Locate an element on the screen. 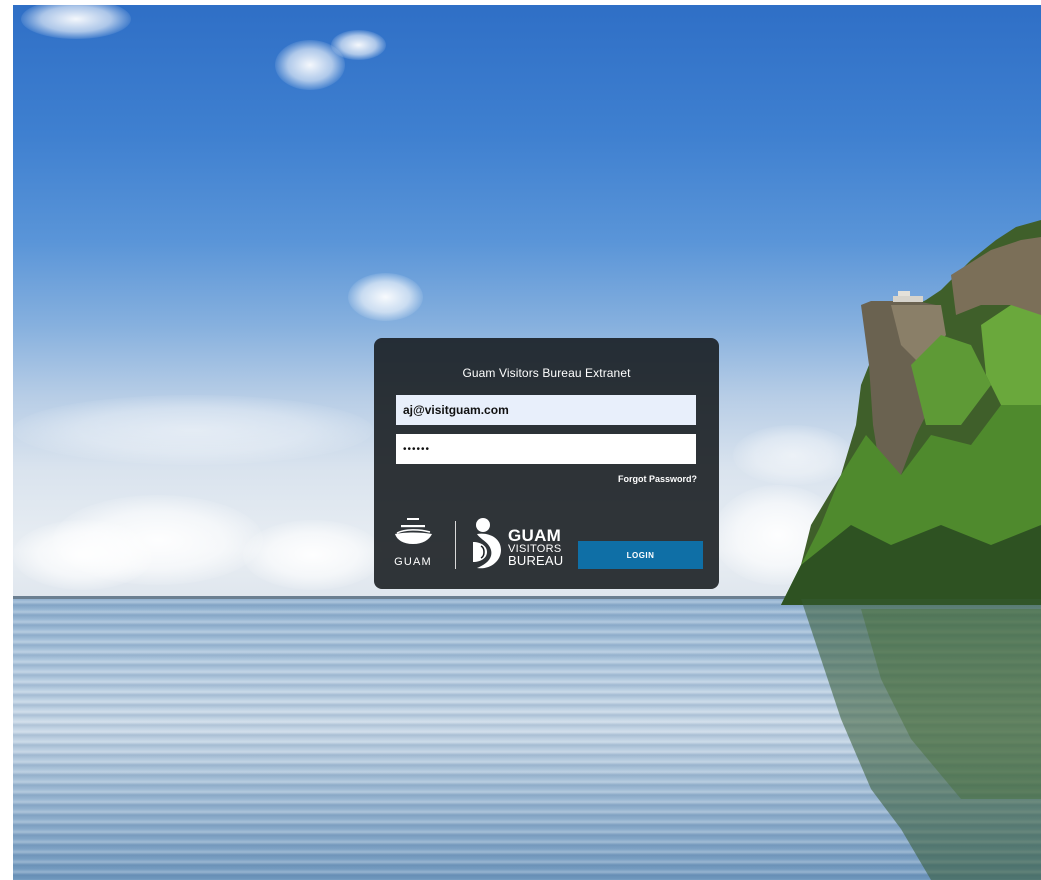  gvb-swirl-logo-icon is located at coordinates (487, 543).